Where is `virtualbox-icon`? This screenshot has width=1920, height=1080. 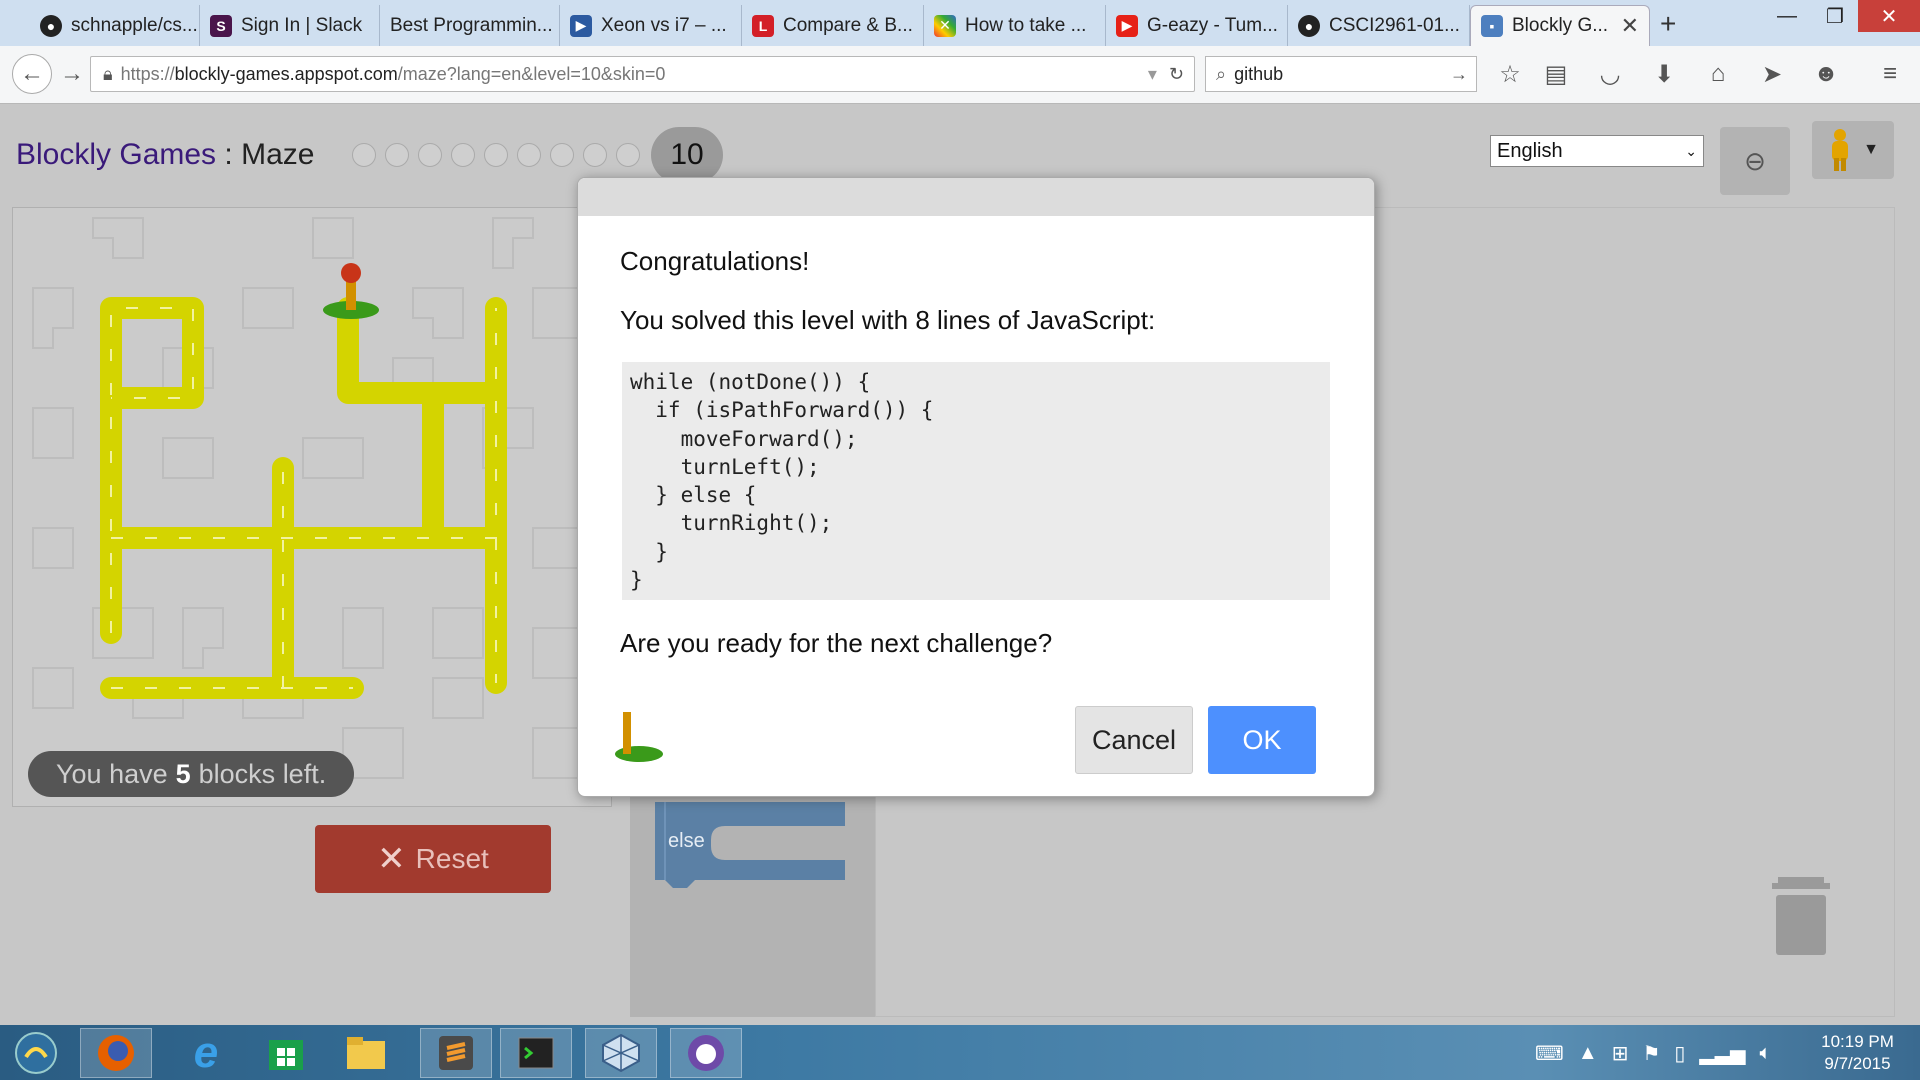
virtualbox-icon is located at coordinates (621, 1053).